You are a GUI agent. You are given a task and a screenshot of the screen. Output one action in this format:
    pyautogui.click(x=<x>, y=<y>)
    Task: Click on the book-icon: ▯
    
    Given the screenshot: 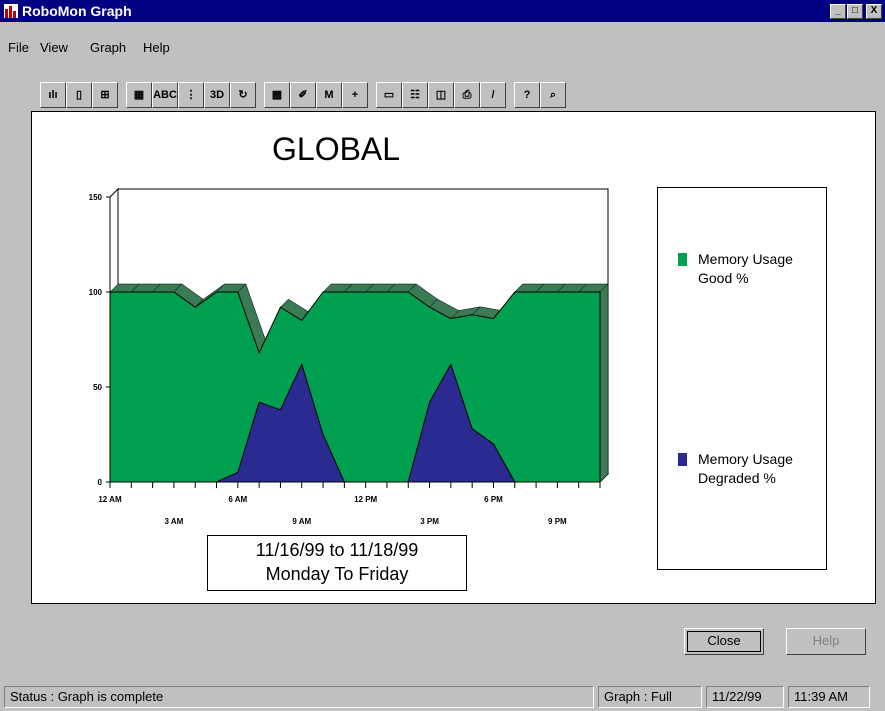 What is the action you would take?
    pyautogui.click(x=79, y=95)
    